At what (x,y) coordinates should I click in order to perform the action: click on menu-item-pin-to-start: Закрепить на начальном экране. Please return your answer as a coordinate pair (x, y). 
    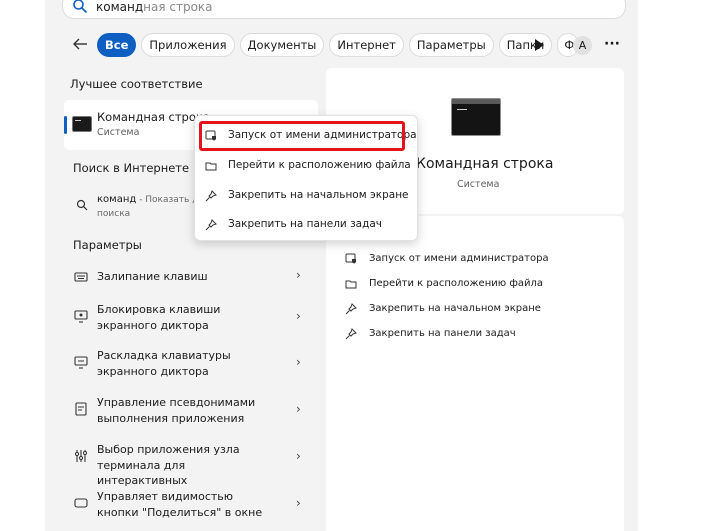
    Looking at the image, I should click on (304, 196).